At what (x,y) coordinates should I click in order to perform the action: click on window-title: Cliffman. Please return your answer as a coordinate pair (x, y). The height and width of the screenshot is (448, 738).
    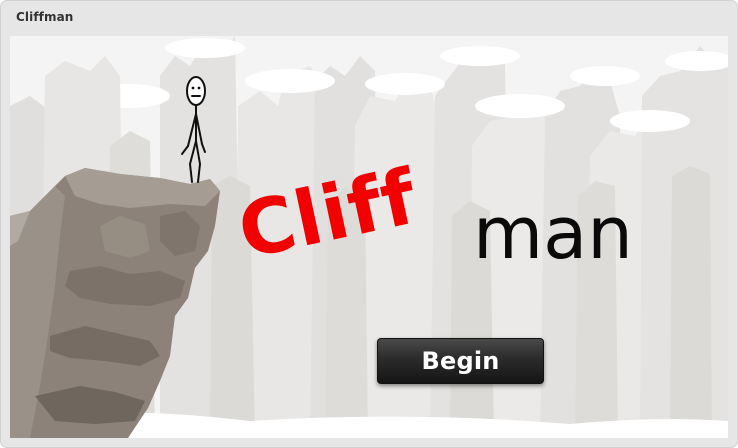
    Looking at the image, I should click on (45, 17).